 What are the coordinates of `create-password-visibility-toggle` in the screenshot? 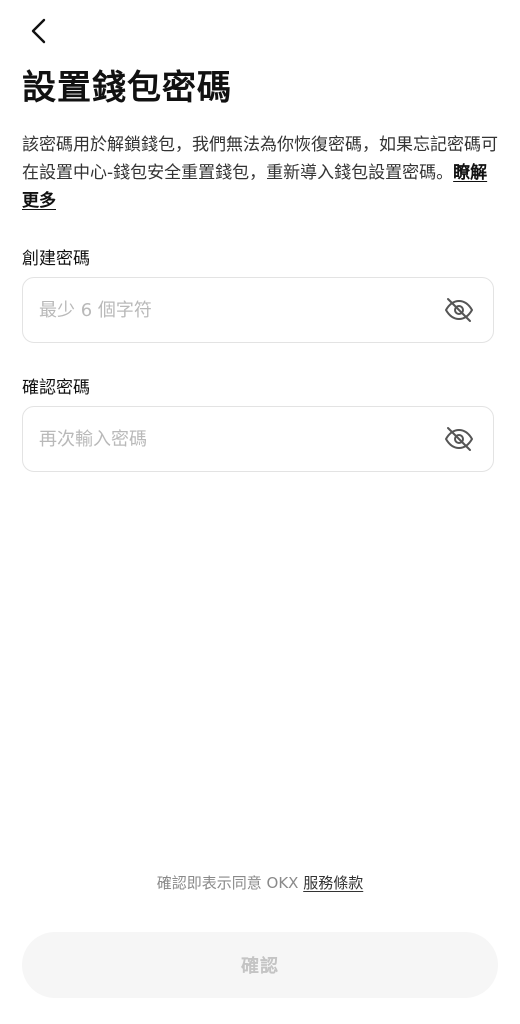 It's located at (459, 310).